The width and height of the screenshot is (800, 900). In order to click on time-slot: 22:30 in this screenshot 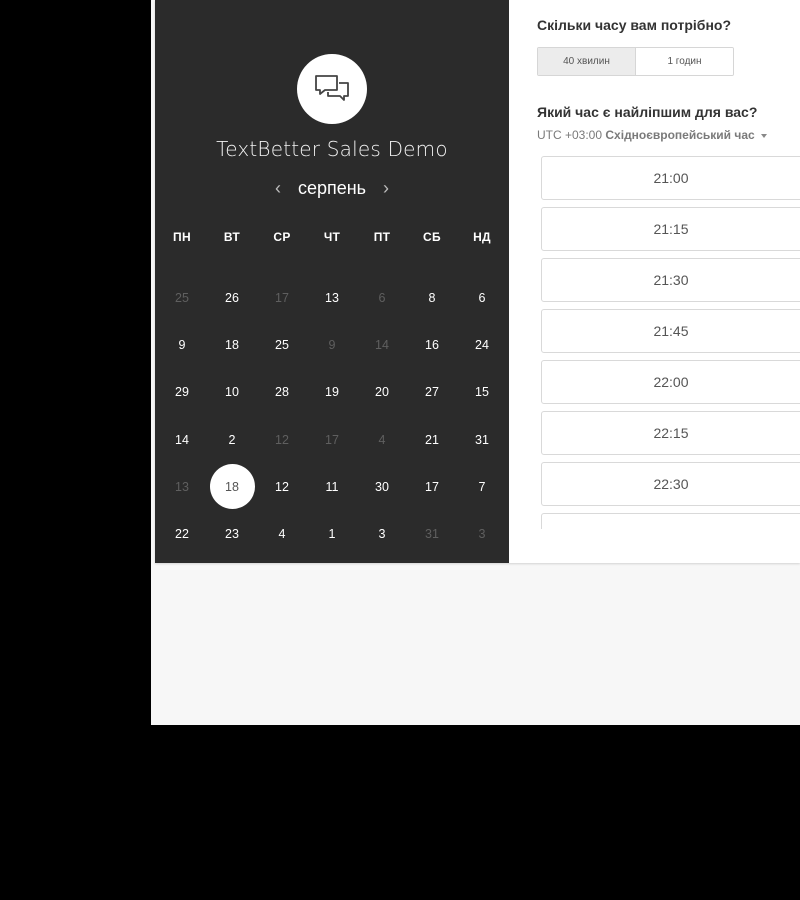, I will do `click(670, 484)`.